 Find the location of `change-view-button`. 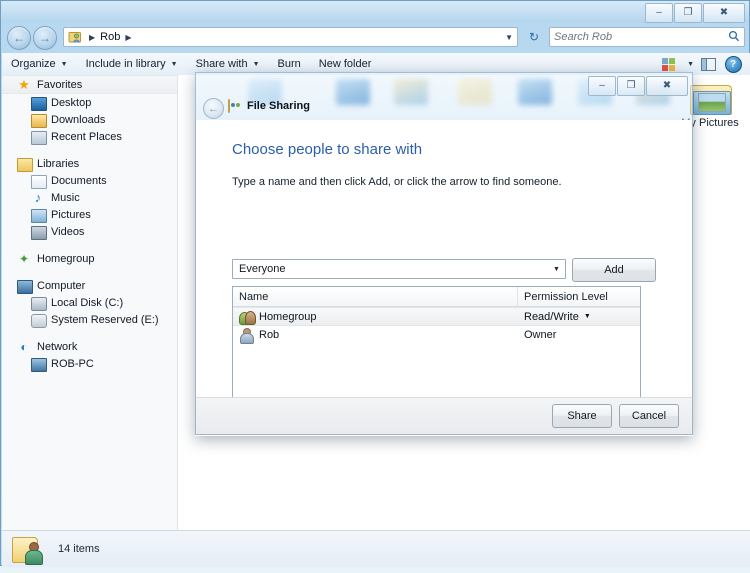

change-view-button is located at coordinates (668, 64).